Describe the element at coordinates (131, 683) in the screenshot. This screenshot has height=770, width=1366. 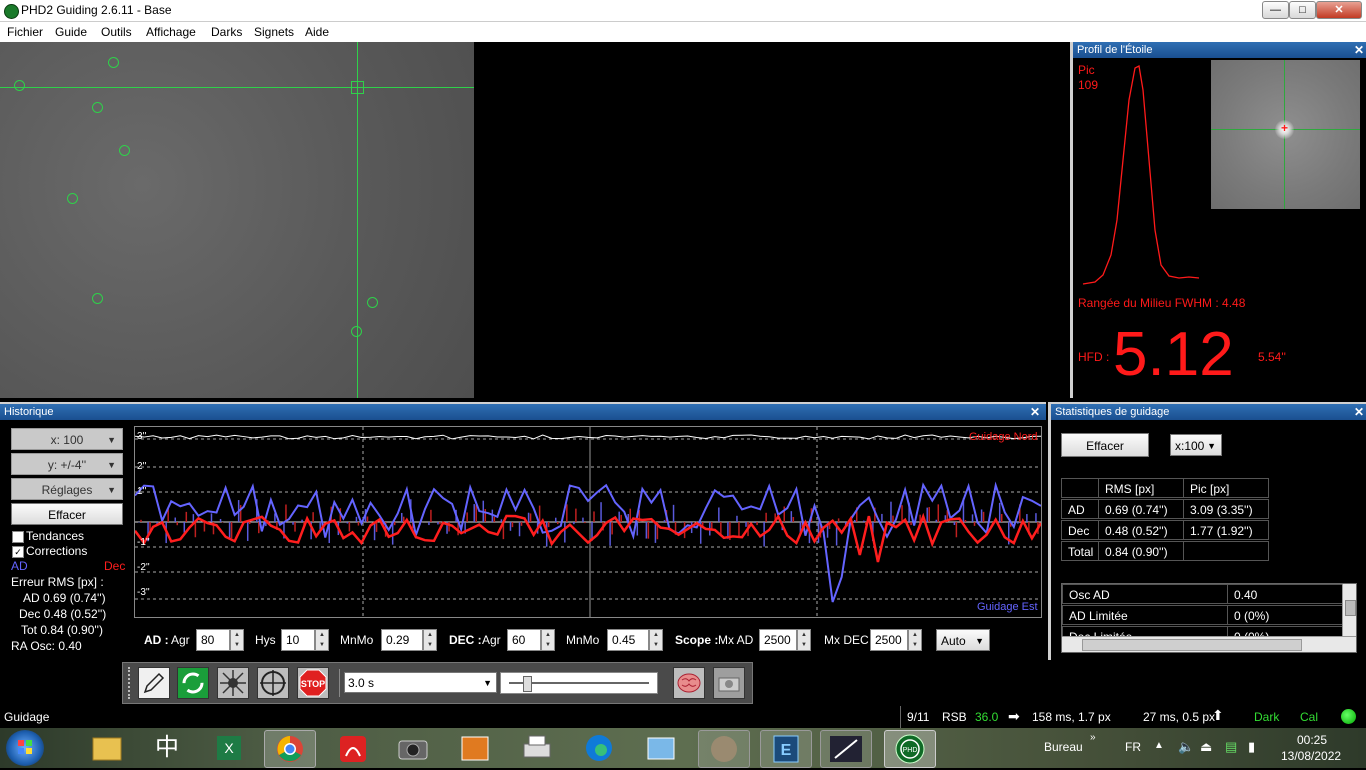
I see `toolbar-grip` at that location.